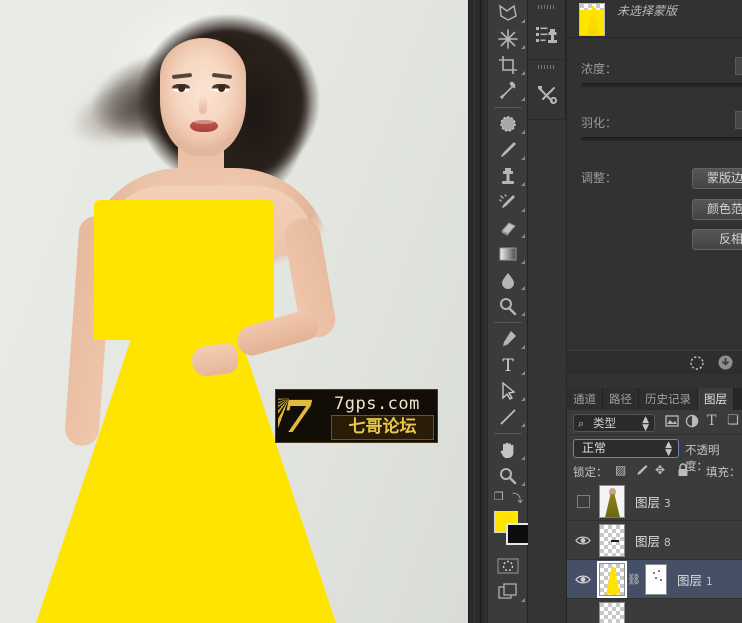 The width and height of the screenshot is (742, 623). What do you see at coordinates (717, 178) in the screenshot?
I see `mask-edge-button: 蒙版边缘` at bounding box center [717, 178].